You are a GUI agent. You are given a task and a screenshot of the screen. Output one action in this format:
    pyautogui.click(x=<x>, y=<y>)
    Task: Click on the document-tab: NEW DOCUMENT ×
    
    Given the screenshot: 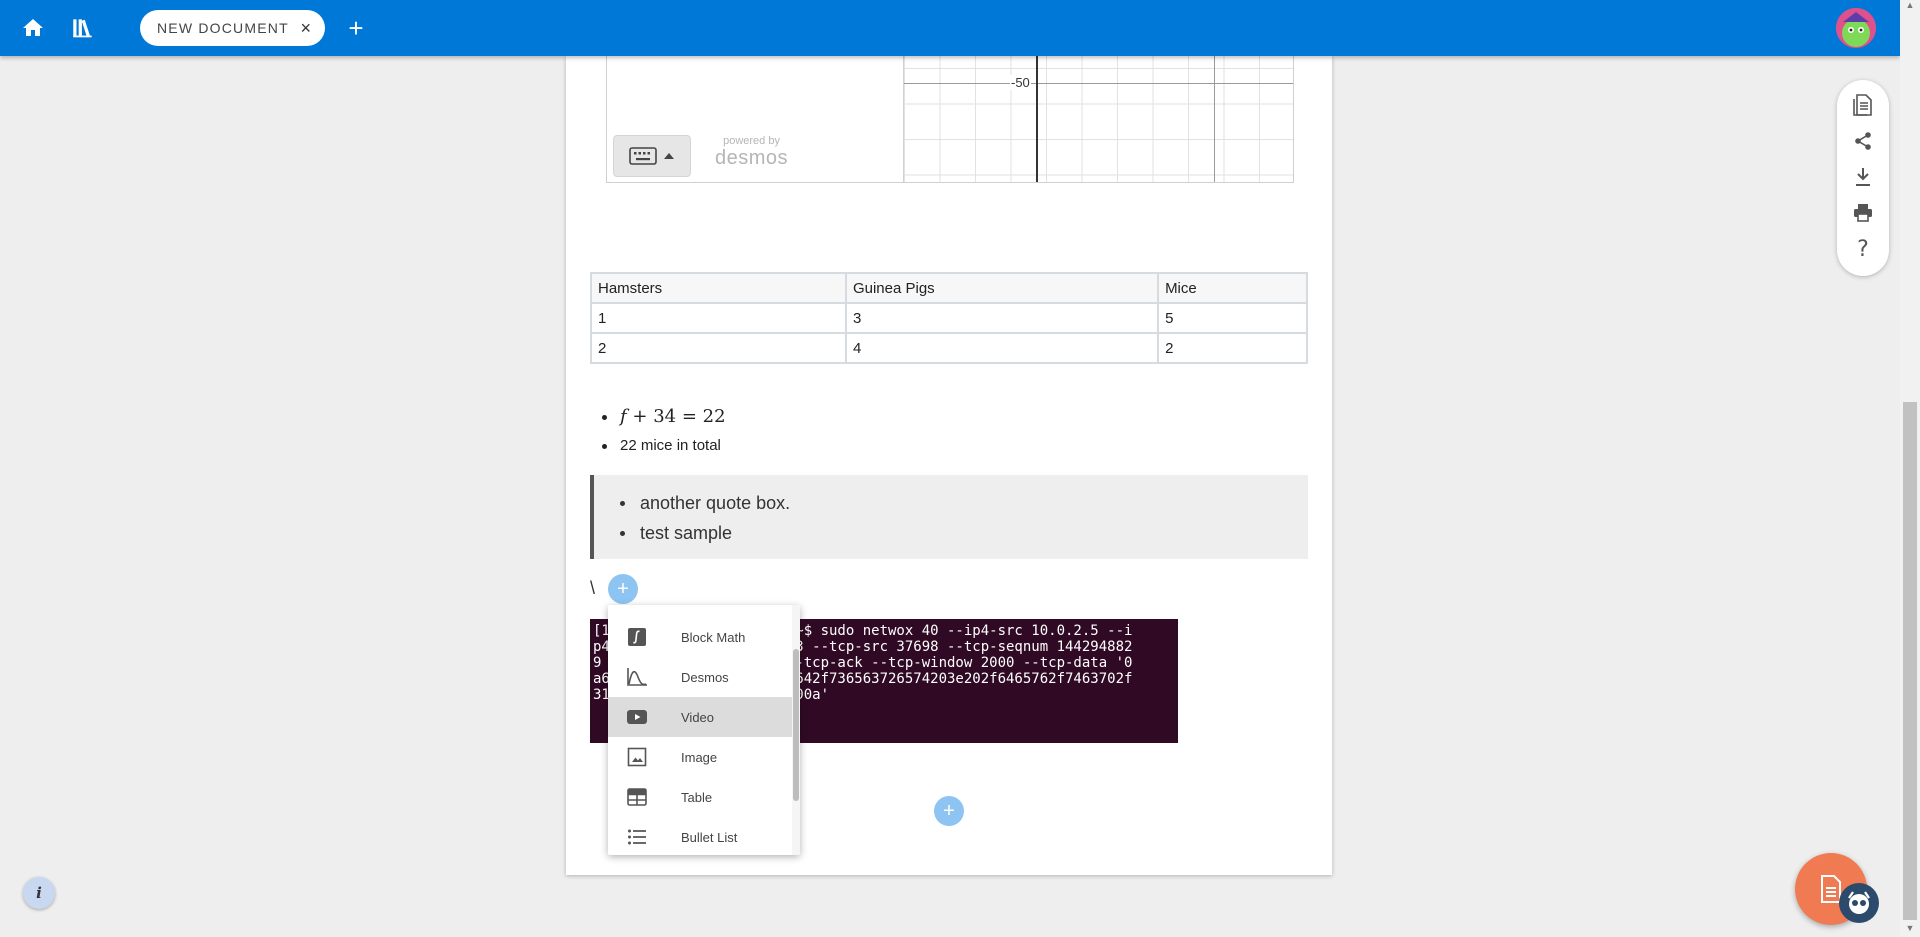 What is the action you would take?
    pyautogui.click(x=232, y=28)
    